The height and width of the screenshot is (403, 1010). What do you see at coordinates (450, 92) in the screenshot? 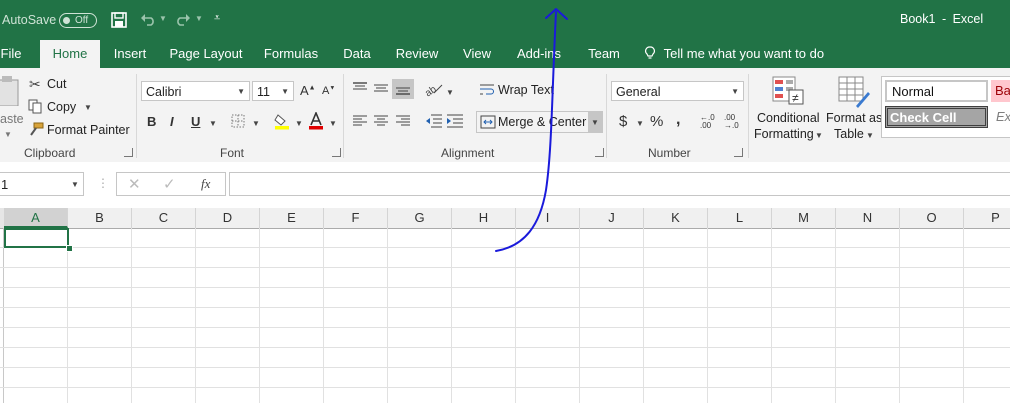
I see `orientation-dropdown-icon: ▼` at bounding box center [450, 92].